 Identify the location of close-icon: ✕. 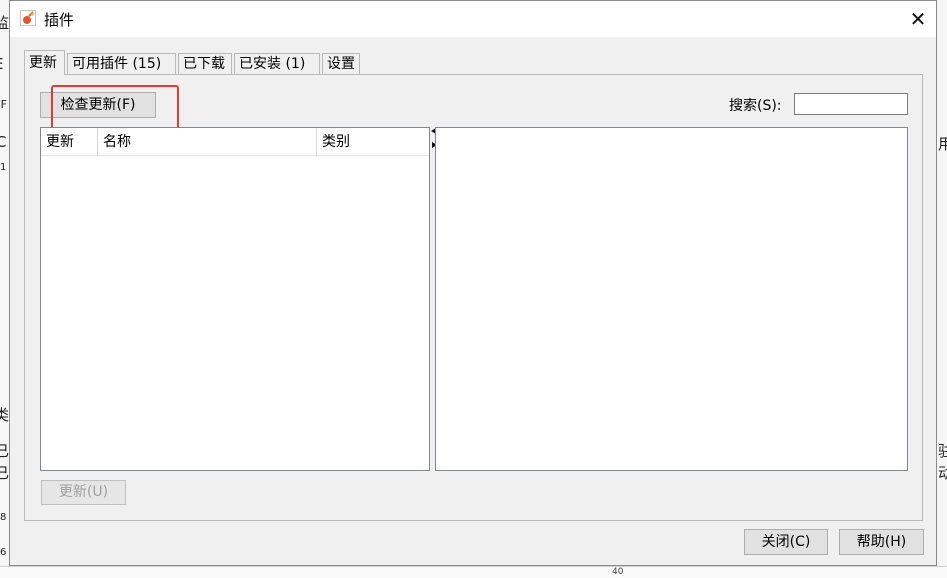
(918, 19).